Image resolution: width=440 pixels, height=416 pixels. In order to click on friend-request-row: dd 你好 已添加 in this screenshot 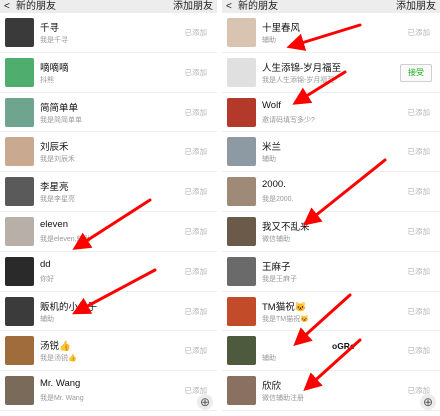, I will do `click(108, 272)`.